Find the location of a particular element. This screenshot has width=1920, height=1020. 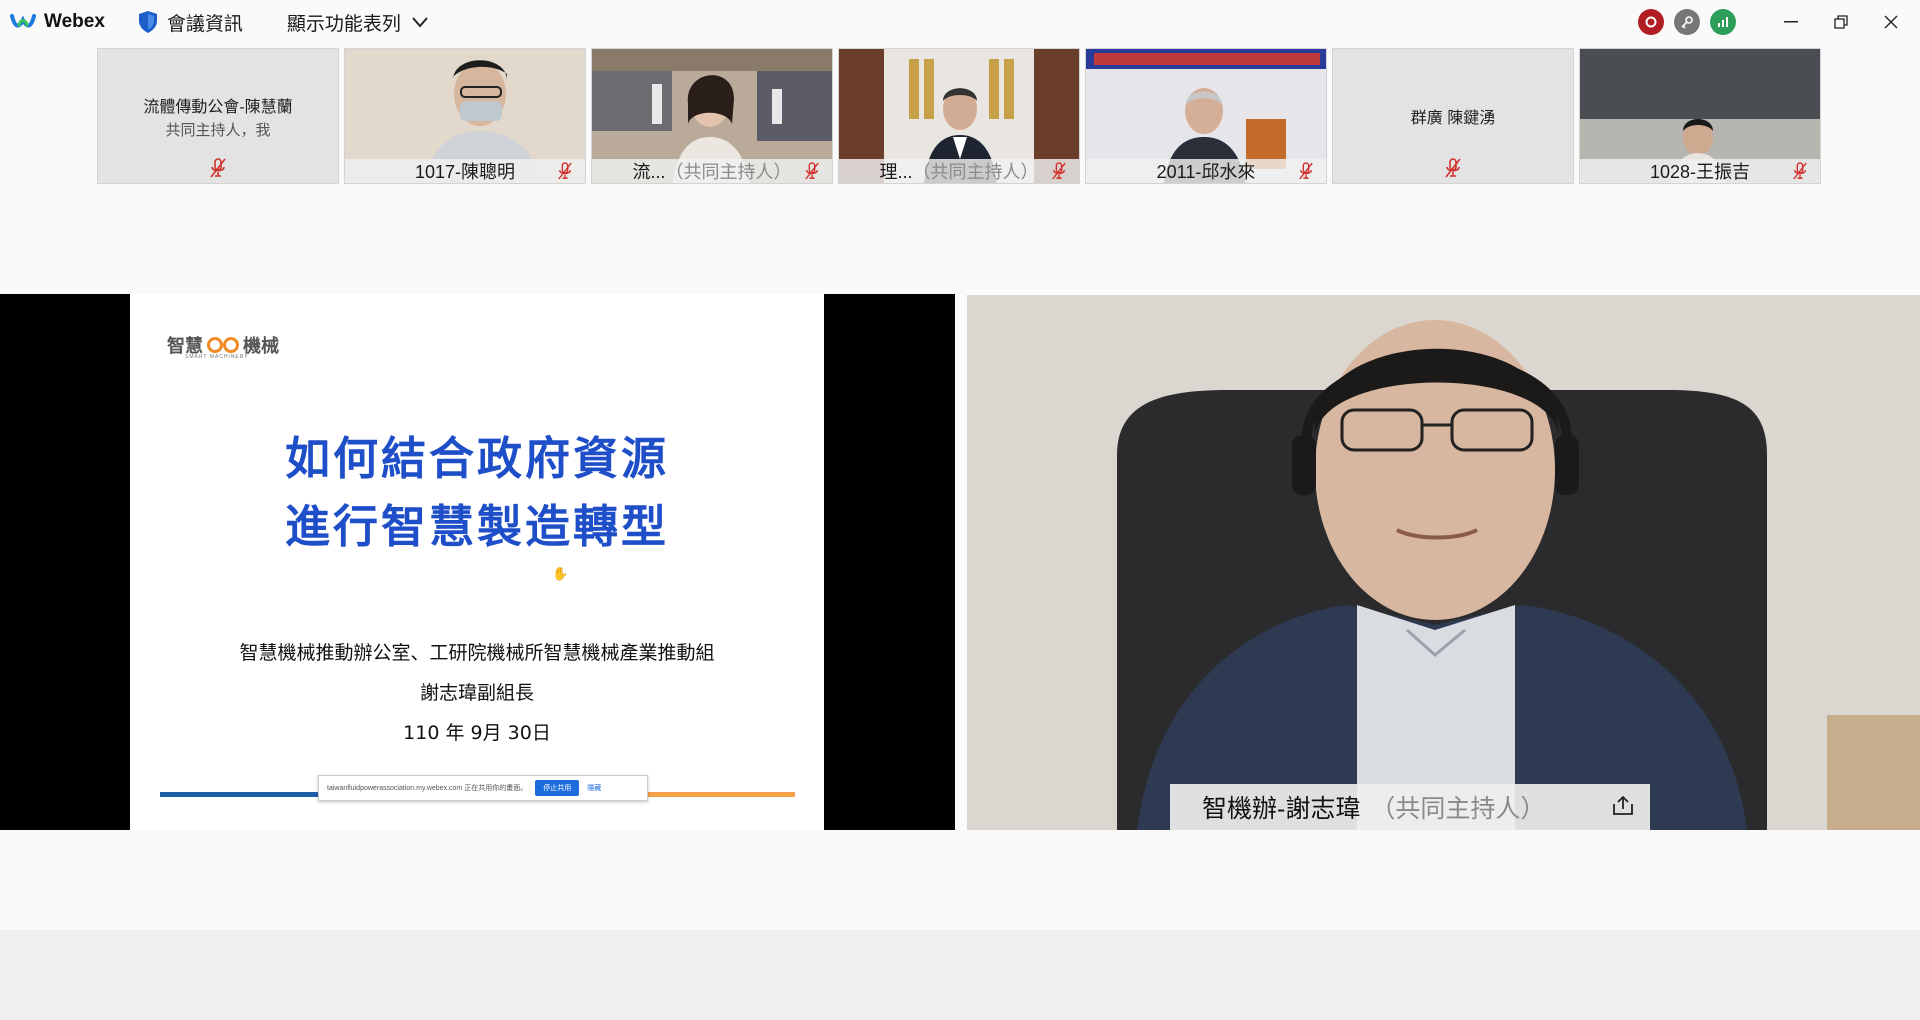

recording-indicator-icon is located at coordinates (1651, 22).